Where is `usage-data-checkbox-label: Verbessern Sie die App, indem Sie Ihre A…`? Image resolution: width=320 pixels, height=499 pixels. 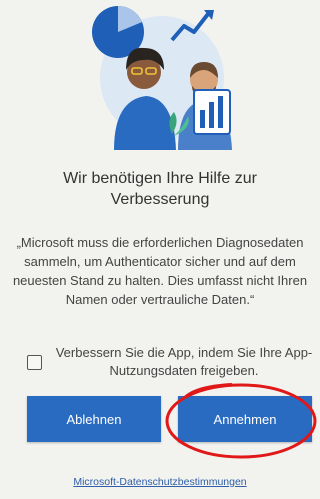
usage-data-checkbox-label: Verbessern Sie die App, indem Sie Ihre A… is located at coordinates (184, 361).